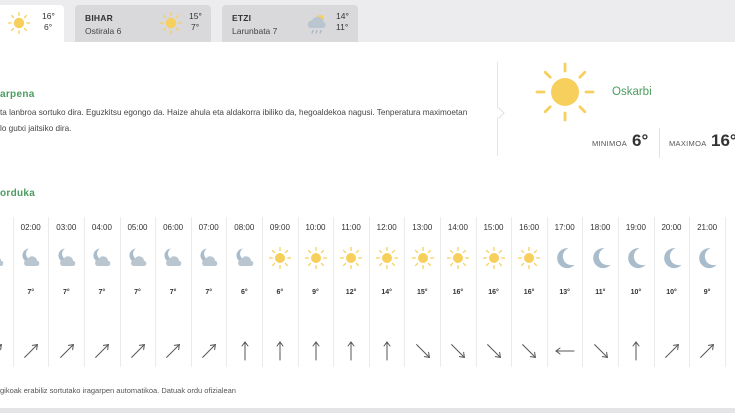  What do you see at coordinates (386, 227) in the screenshot?
I see `hour-label: 12:00` at bounding box center [386, 227].